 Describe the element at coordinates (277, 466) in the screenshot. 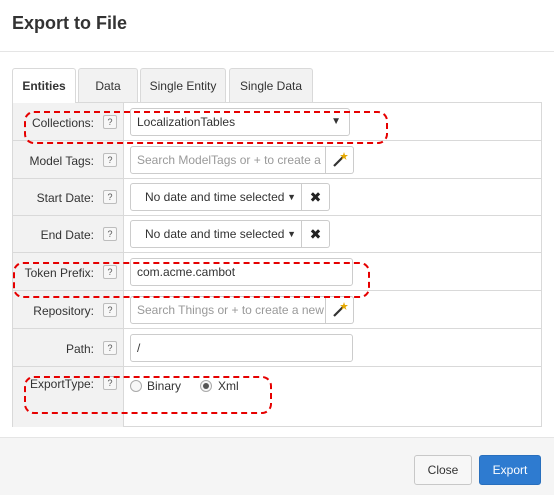

I see `dialog-footer: Close Export` at that location.